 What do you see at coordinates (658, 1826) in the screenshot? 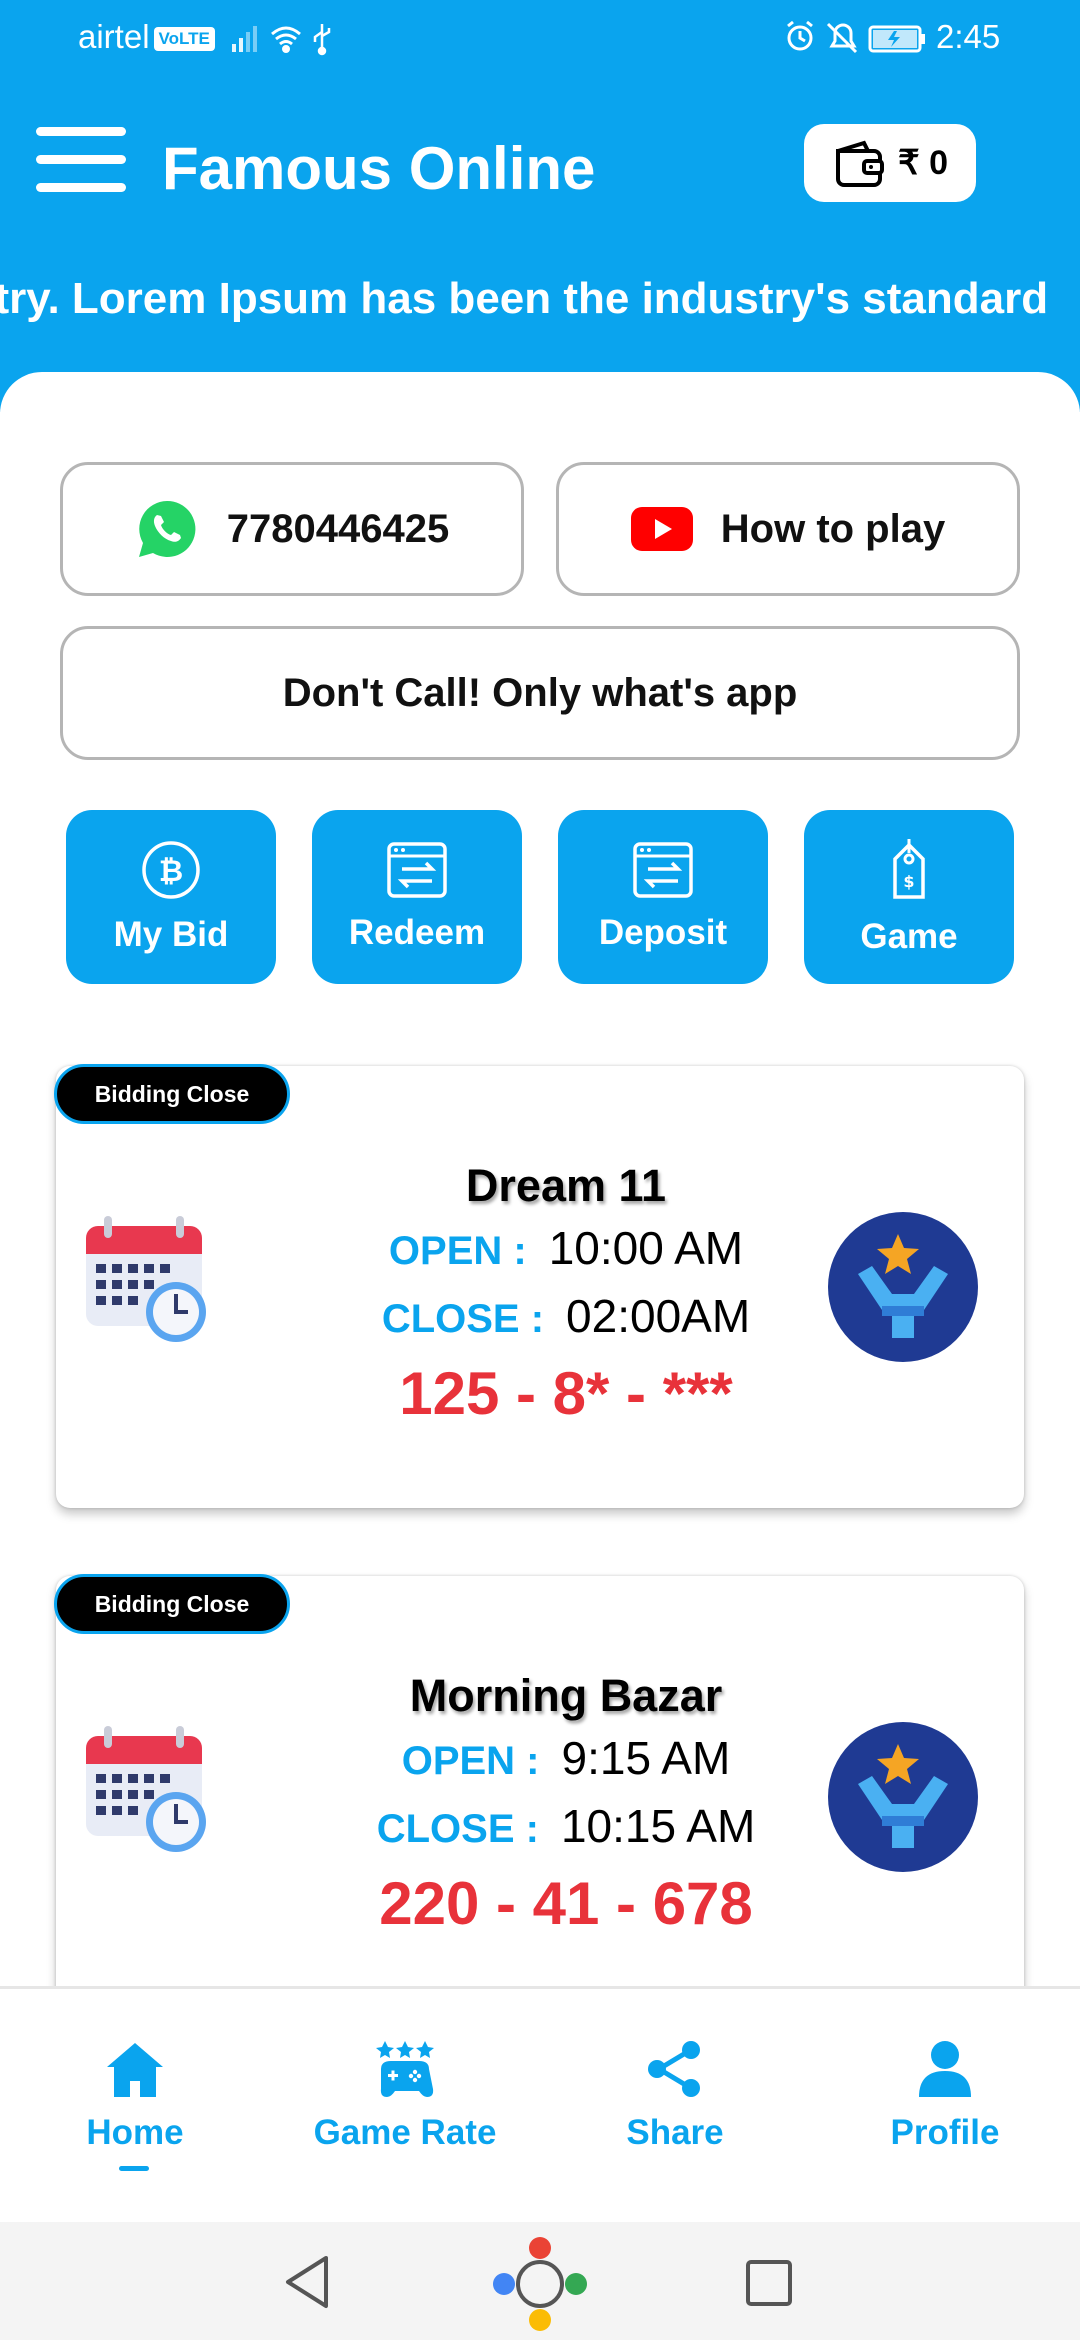
I see `close-time: 10:15 AM` at bounding box center [658, 1826].